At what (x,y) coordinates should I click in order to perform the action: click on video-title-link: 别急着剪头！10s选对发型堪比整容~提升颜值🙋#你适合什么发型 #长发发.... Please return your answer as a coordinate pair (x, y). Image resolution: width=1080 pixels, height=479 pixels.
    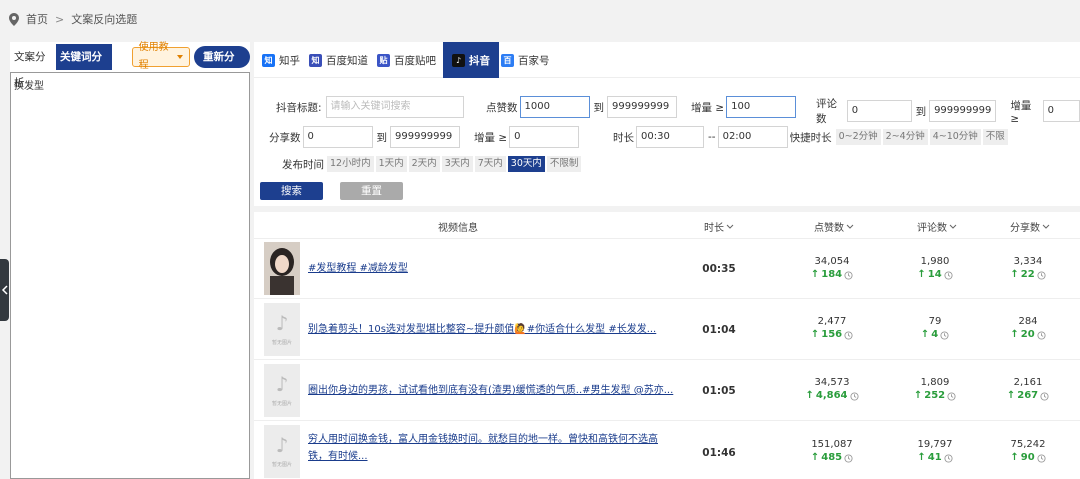
    Looking at the image, I should click on (493, 329).